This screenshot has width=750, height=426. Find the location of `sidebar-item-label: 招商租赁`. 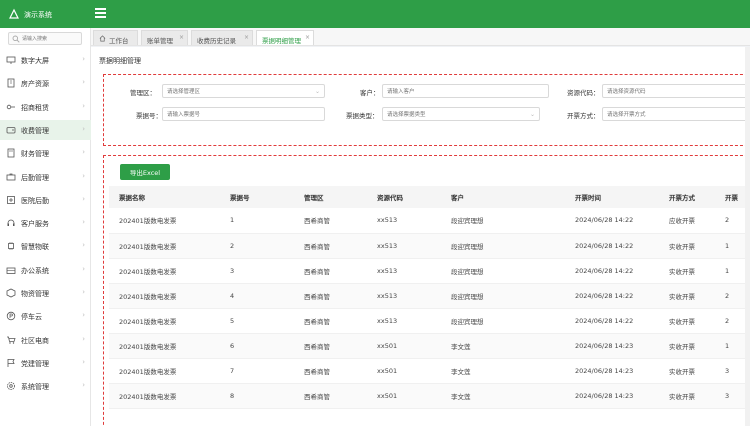

sidebar-item-label: 招商租赁 is located at coordinates (35, 107).